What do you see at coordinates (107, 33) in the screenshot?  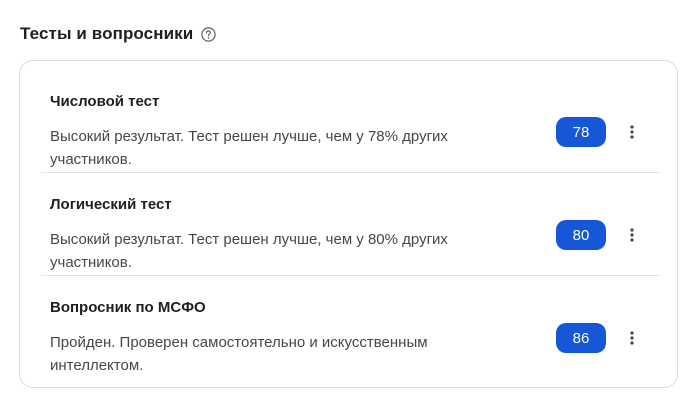 I see `section-title: Тесты и вопросники` at bounding box center [107, 33].